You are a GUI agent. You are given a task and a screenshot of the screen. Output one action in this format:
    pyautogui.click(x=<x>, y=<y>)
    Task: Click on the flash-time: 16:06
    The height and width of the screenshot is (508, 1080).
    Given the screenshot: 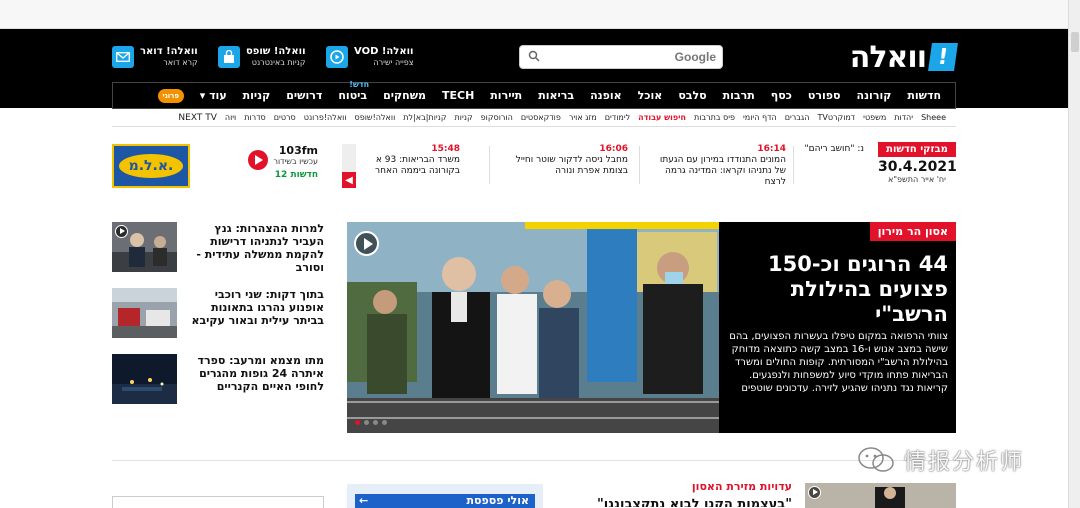 What is the action you would take?
    pyautogui.click(x=613, y=149)
    